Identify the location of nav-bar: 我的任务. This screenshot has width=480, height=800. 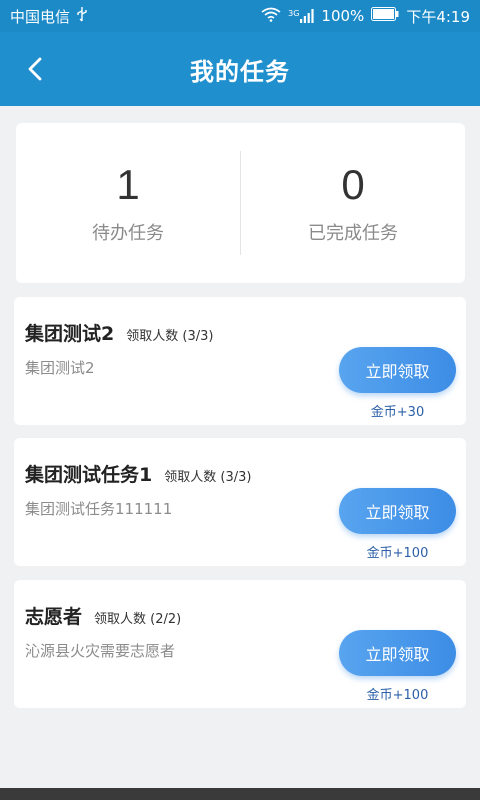
(240, 69).